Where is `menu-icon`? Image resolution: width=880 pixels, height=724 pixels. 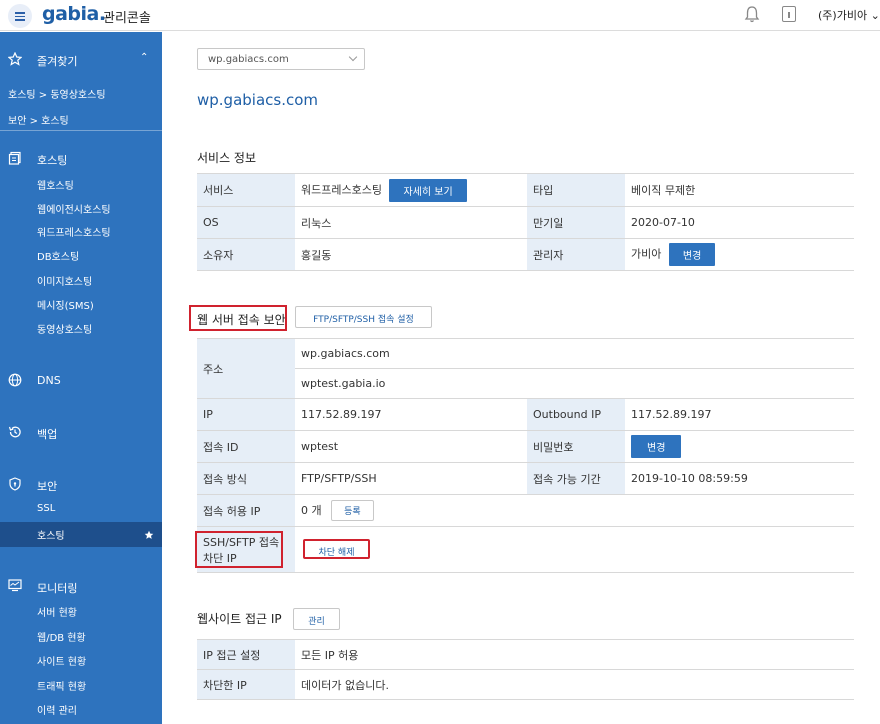 menu-icon is located at coordinates (20, 16).